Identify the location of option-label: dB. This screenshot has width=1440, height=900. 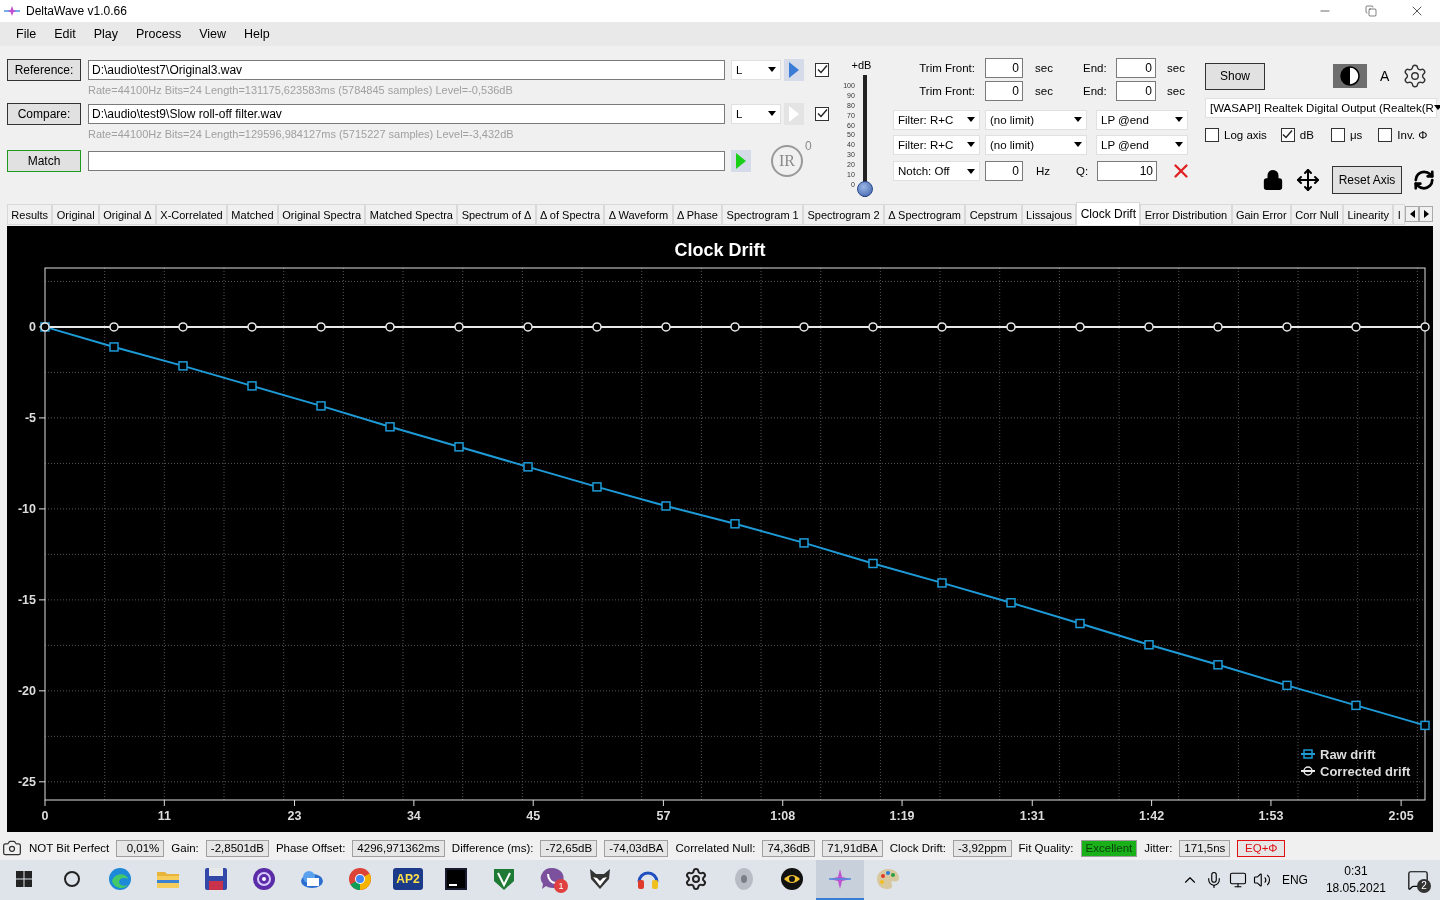
(1306, 134).